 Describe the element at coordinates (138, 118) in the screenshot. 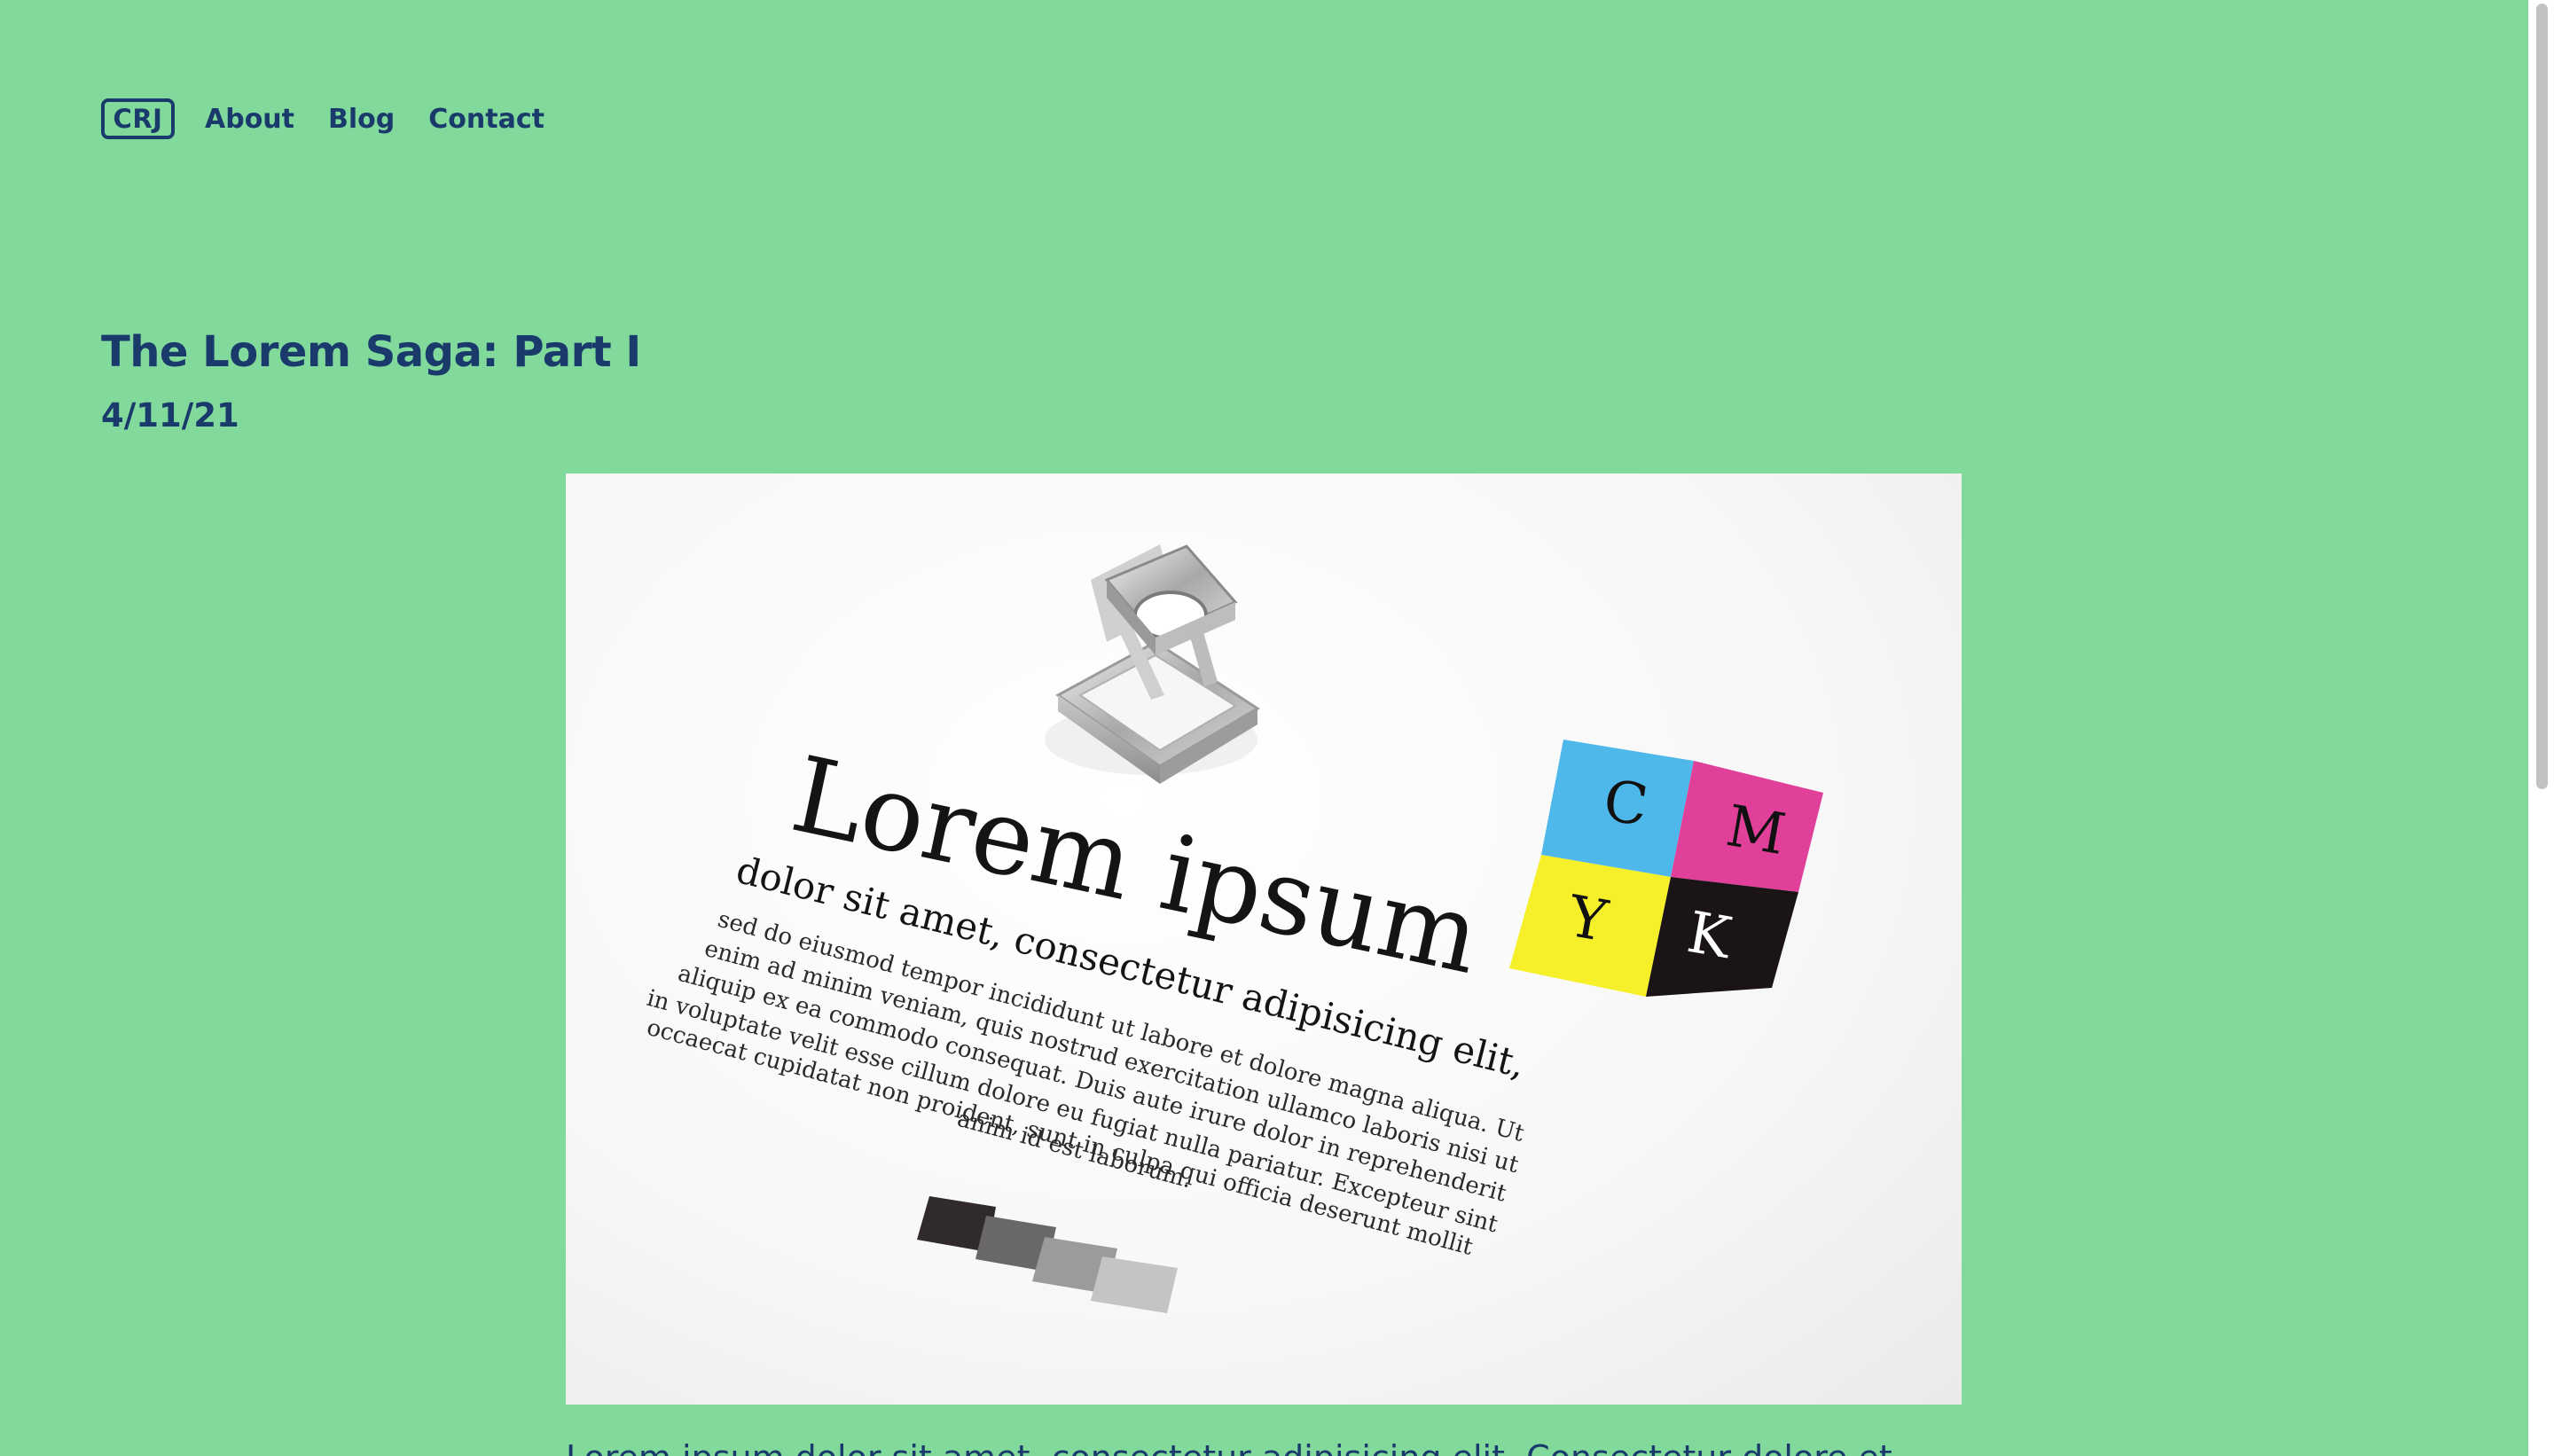

I see `site-logo: CRJ` at that location.